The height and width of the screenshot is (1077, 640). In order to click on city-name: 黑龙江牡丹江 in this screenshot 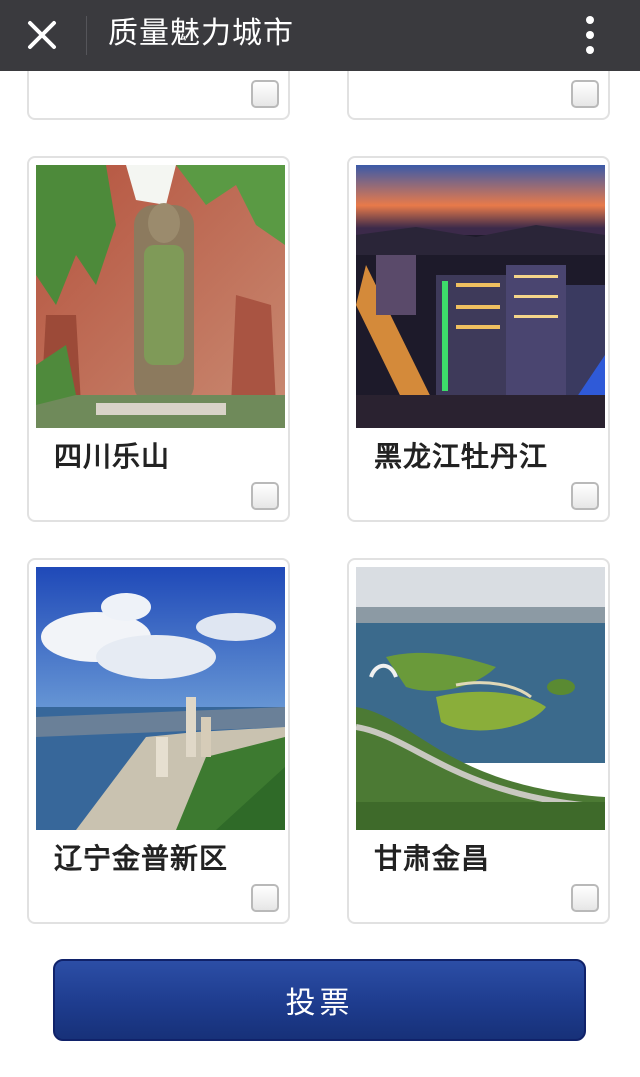, I will do `click(461, 456)`.